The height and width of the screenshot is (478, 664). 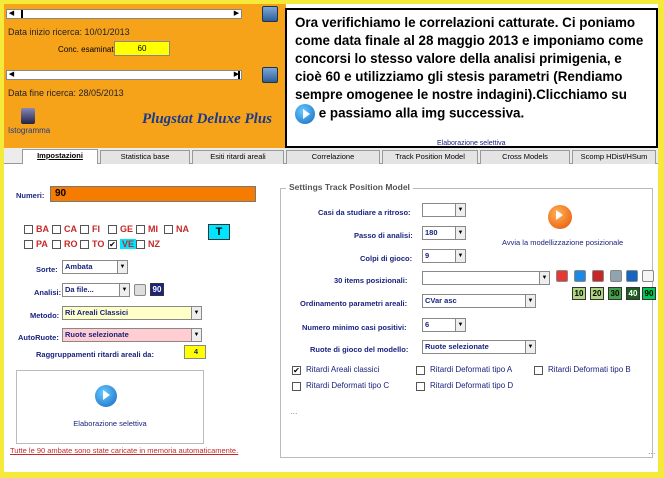 I want to click on passo-value: 180, so click(x=431, y=232).